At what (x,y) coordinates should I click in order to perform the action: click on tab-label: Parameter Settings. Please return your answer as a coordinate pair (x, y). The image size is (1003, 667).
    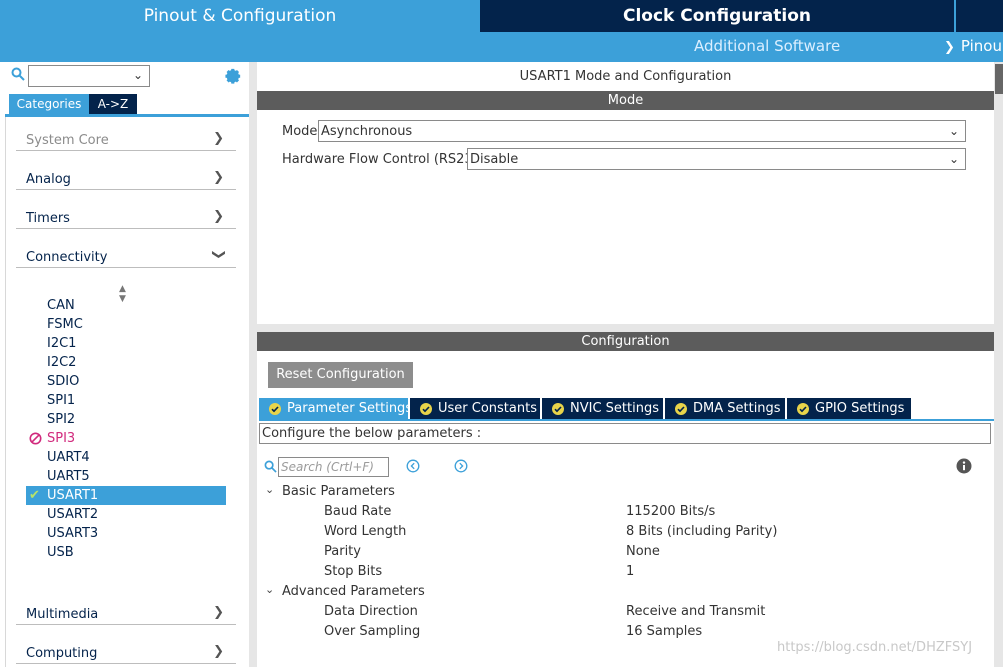
    Looking at the image, I should click on (350, 408).